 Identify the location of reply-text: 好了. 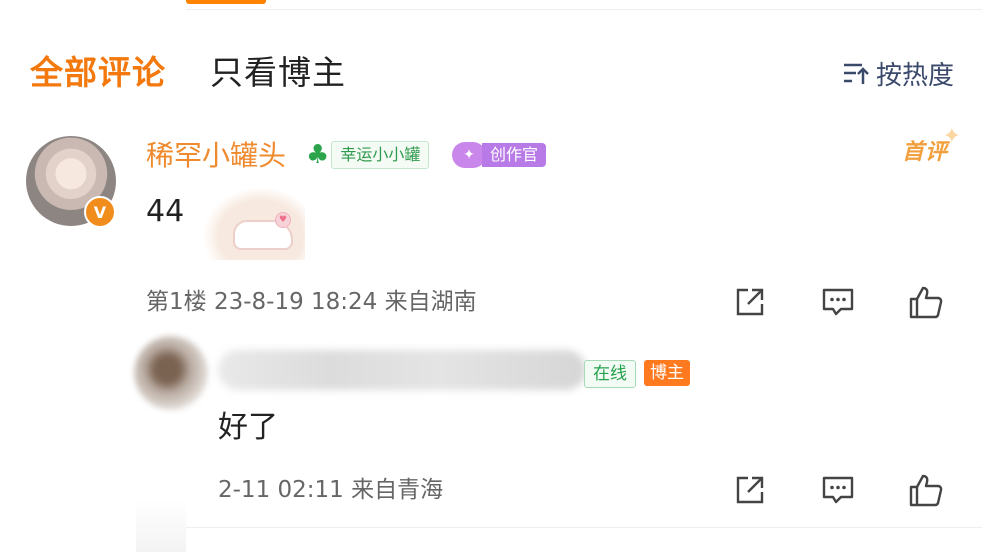
(248, 427).